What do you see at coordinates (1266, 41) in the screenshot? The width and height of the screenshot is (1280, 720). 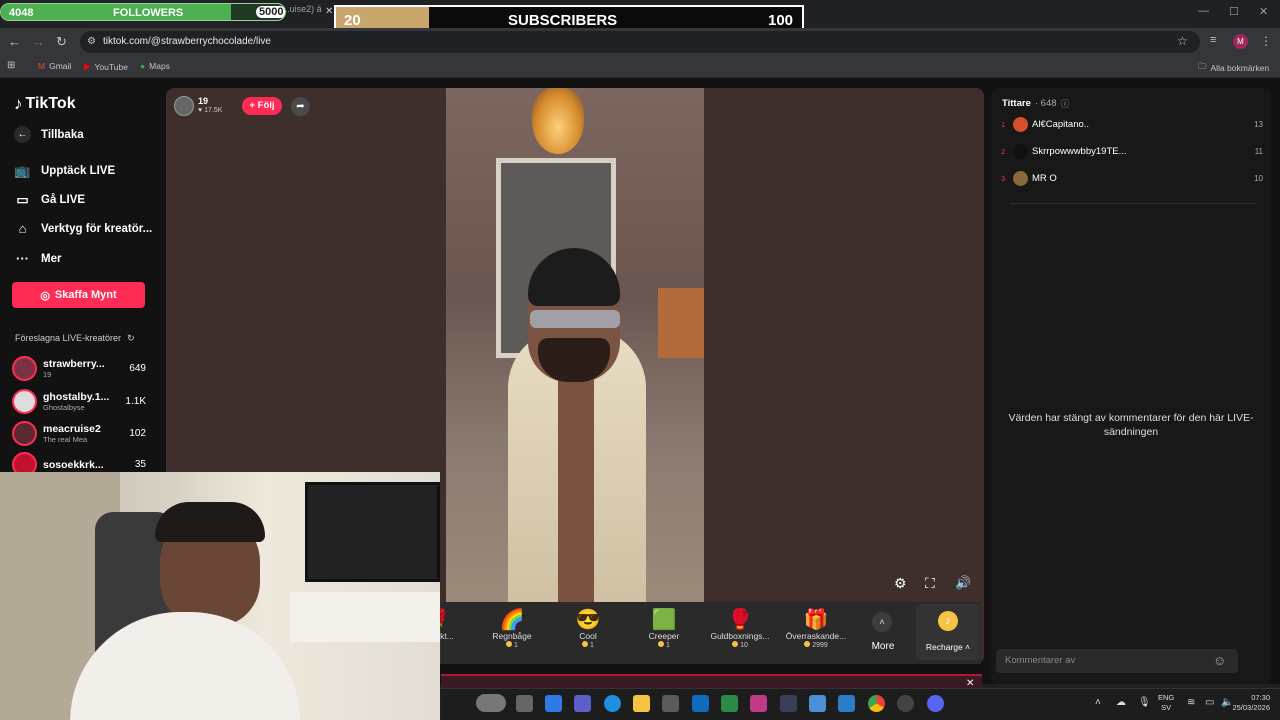 I see `menu-kebab-icon: ⋮` at bounding box center [1266, 41].